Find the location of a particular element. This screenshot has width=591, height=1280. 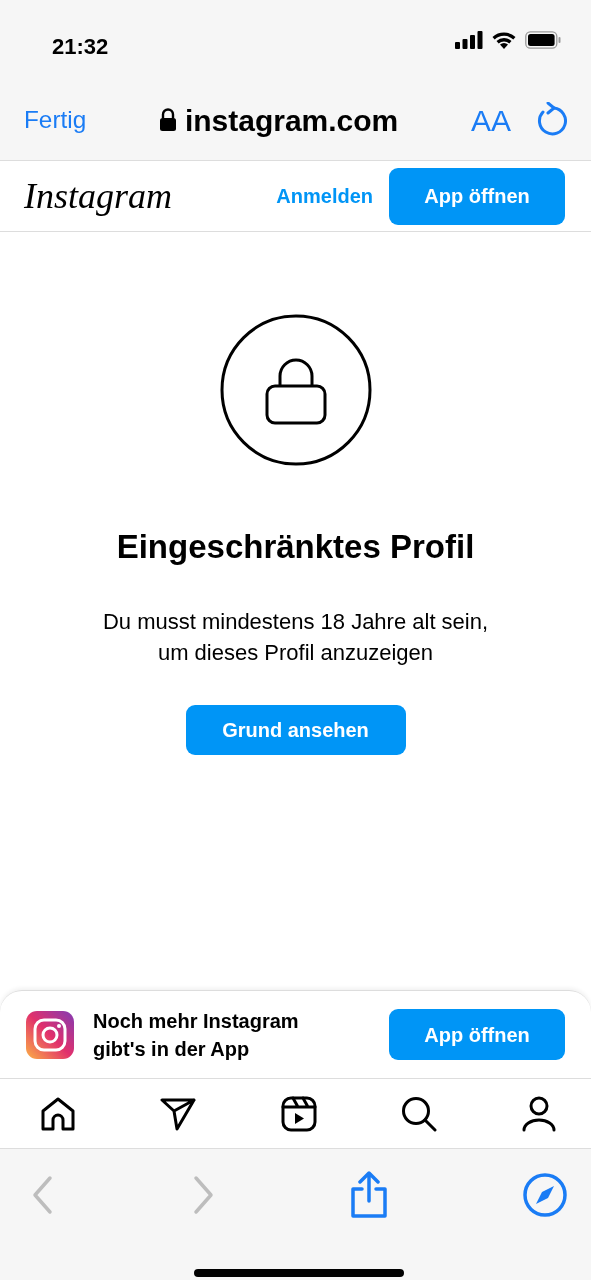

home-icon is located at coordinates (58, 1113).